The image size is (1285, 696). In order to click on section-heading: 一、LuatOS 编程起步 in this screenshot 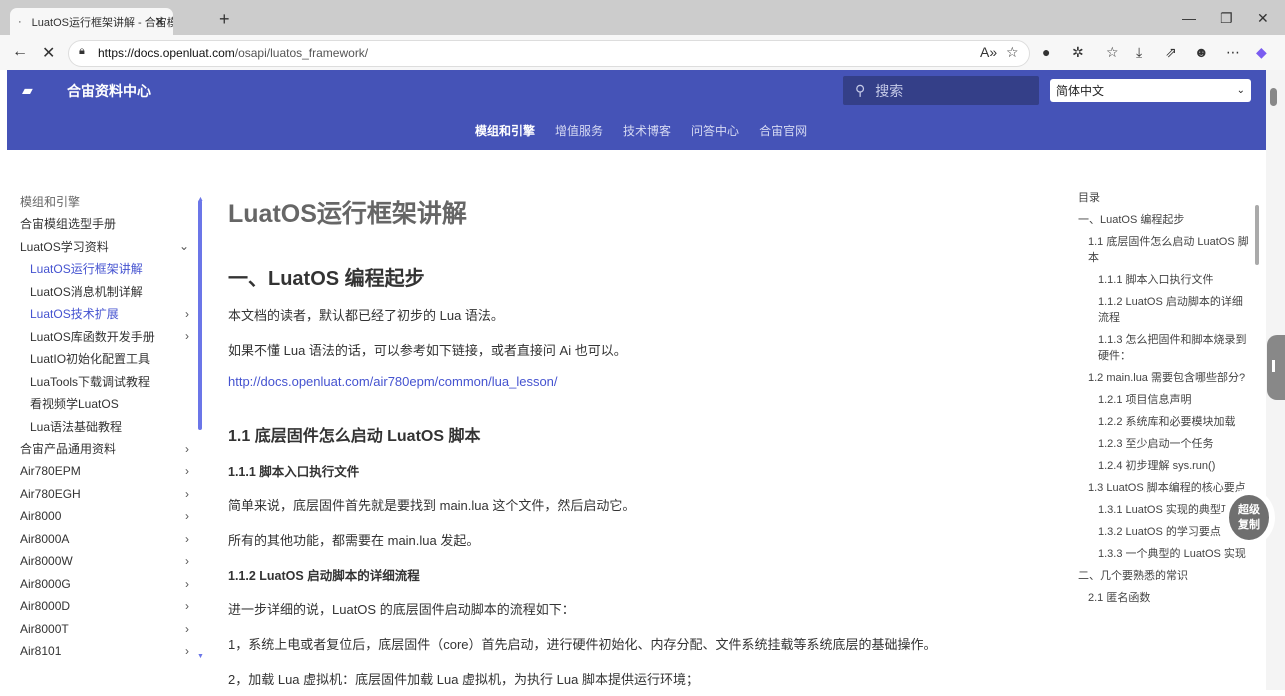, I will do `click(326, 279)`.